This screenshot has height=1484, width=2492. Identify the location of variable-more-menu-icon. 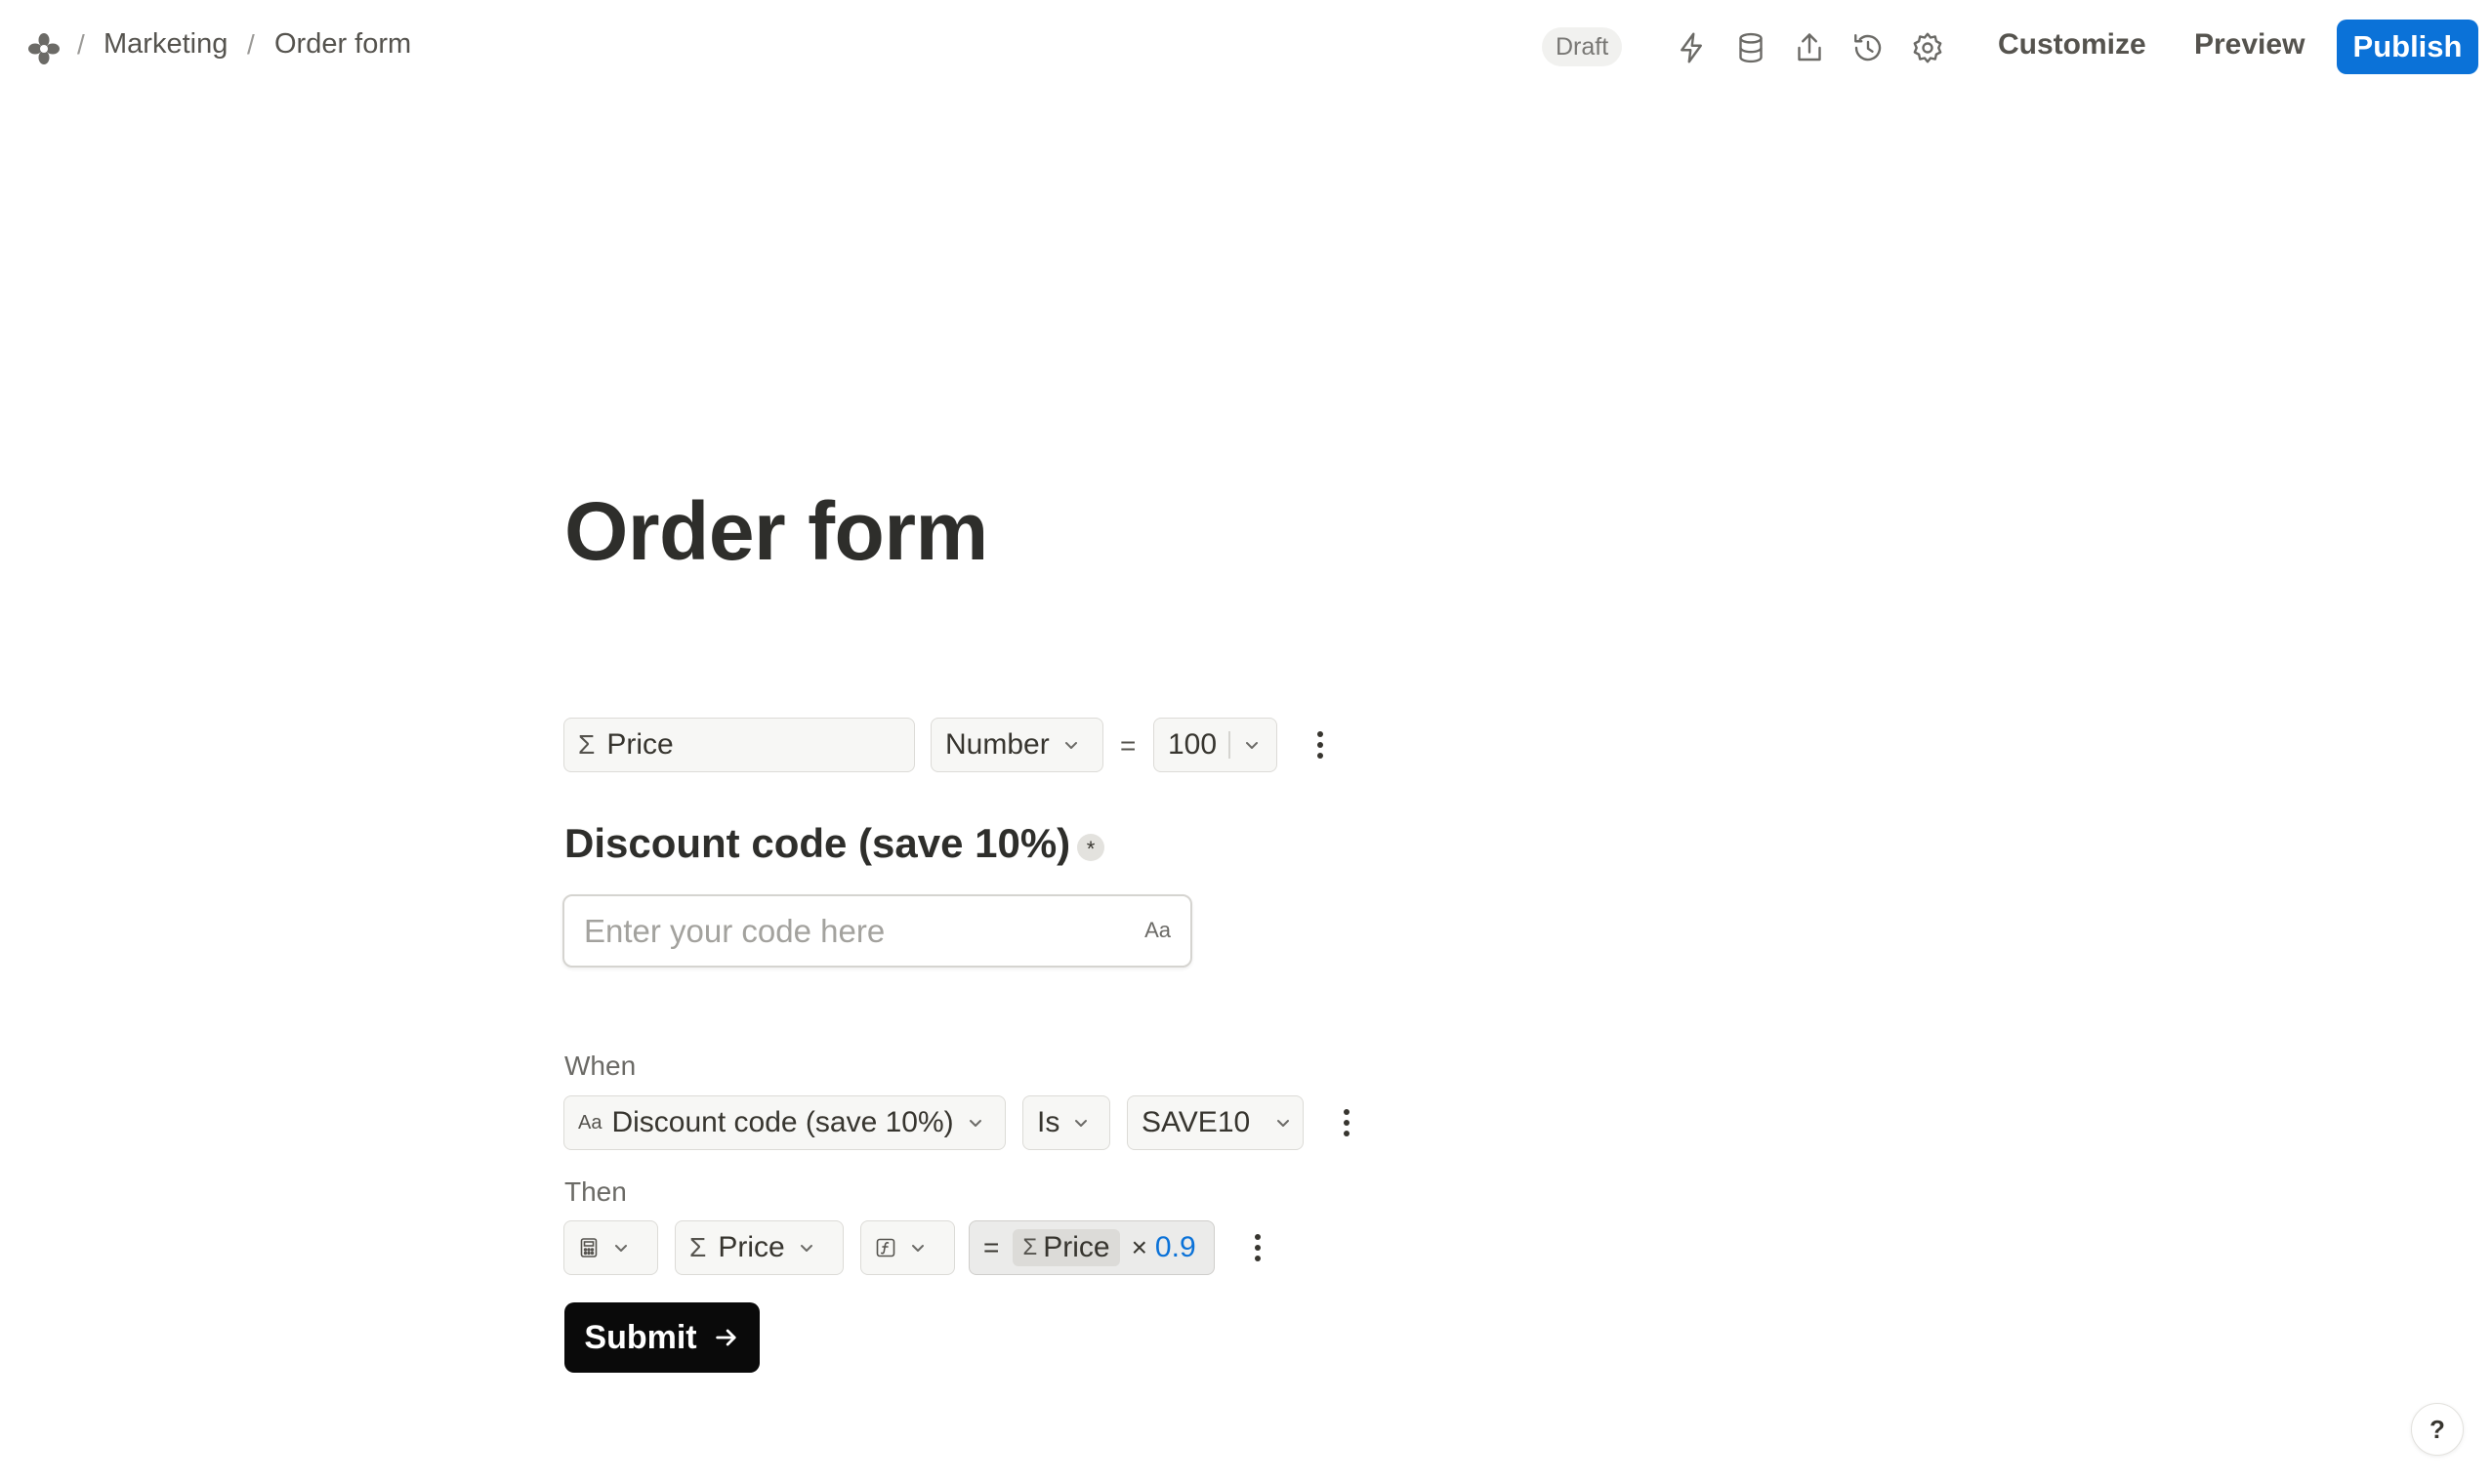
(1320, 745).